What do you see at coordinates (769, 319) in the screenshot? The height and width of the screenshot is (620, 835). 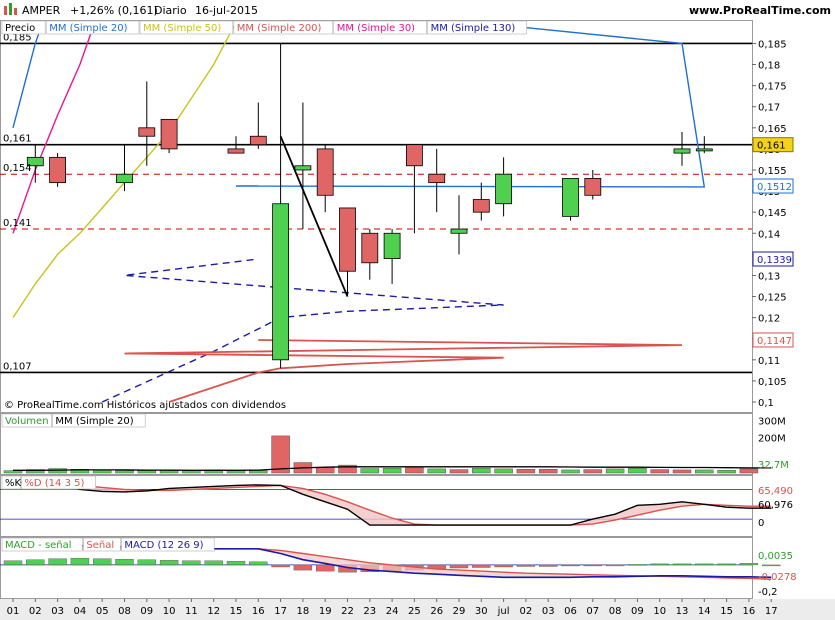 I see `y-tick-label: 0,12` at bounding box center [769, 319].